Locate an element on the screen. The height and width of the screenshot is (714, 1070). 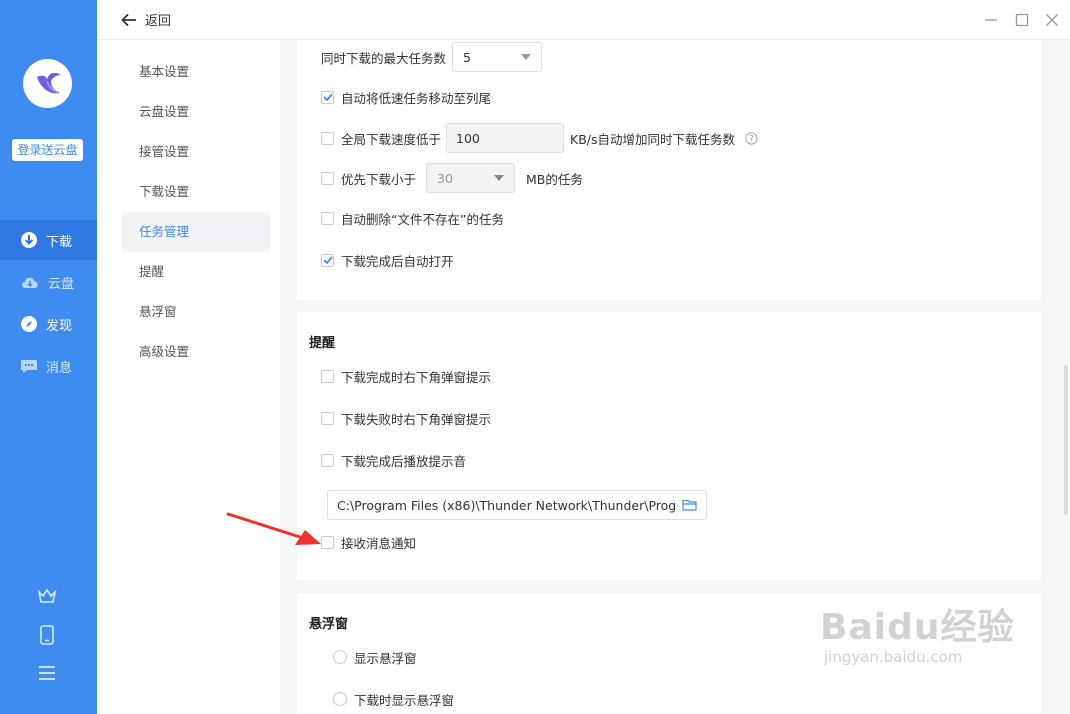
auto-open-checkbox is located at coordinates (327, 260).